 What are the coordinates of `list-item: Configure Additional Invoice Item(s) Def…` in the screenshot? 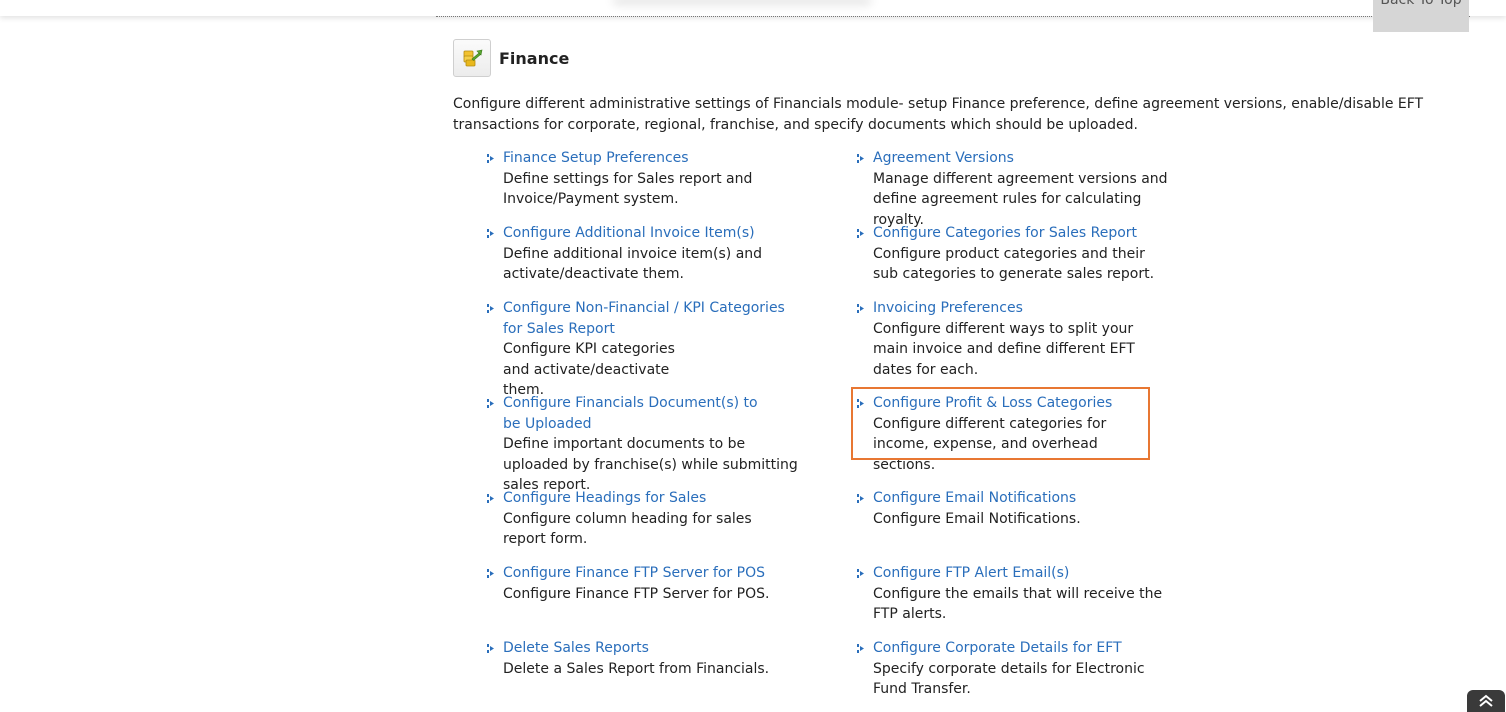 It's located at (645, 254).